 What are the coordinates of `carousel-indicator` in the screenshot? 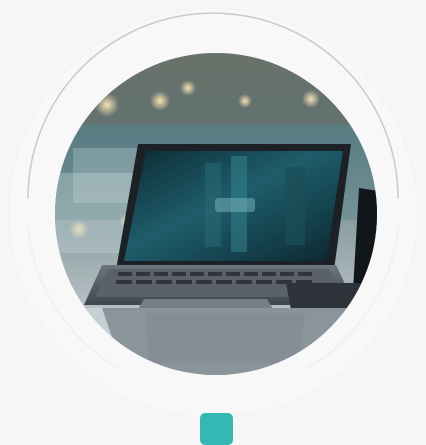 It's located at (216, 429).